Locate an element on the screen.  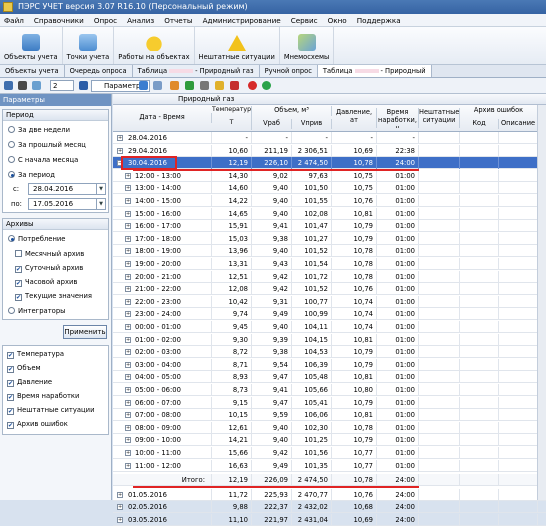
objects-button: Объекты учета is located at coordinates (31, 45).